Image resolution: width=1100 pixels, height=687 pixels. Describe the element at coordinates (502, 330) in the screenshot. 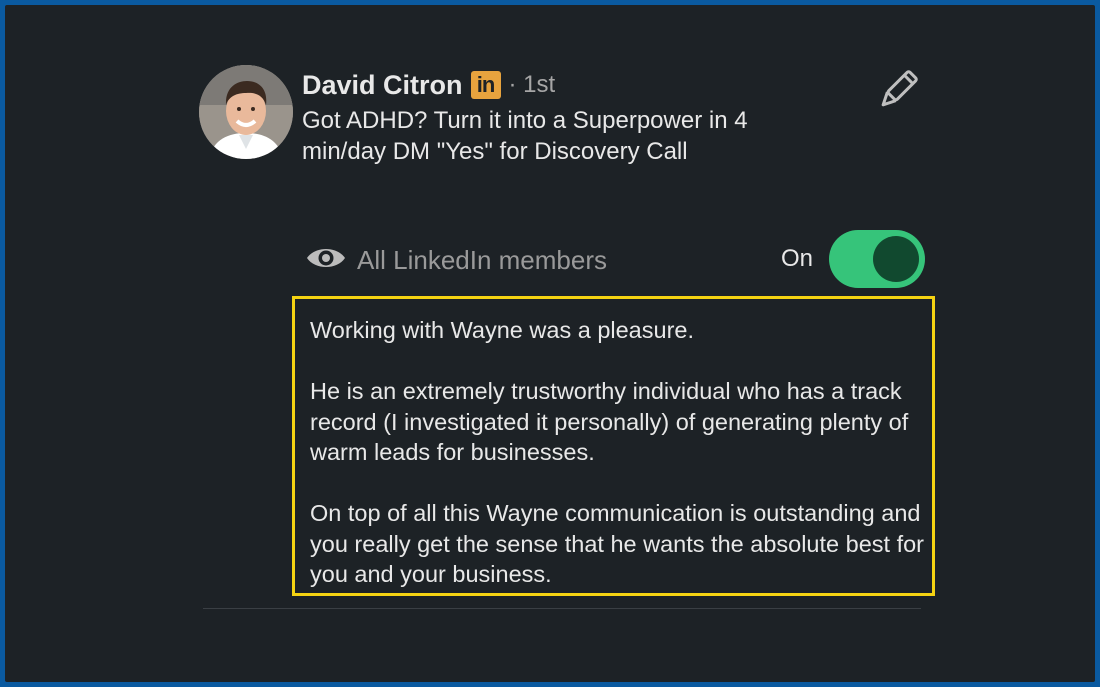

I see `recommendation-paragraph: Working with Wayne was a pleasure.` at that location.